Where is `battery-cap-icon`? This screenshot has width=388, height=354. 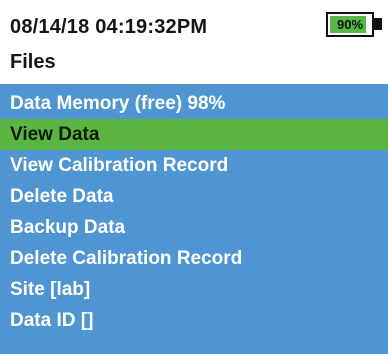
battery-cap-icon is located at coordinates (378, 24).